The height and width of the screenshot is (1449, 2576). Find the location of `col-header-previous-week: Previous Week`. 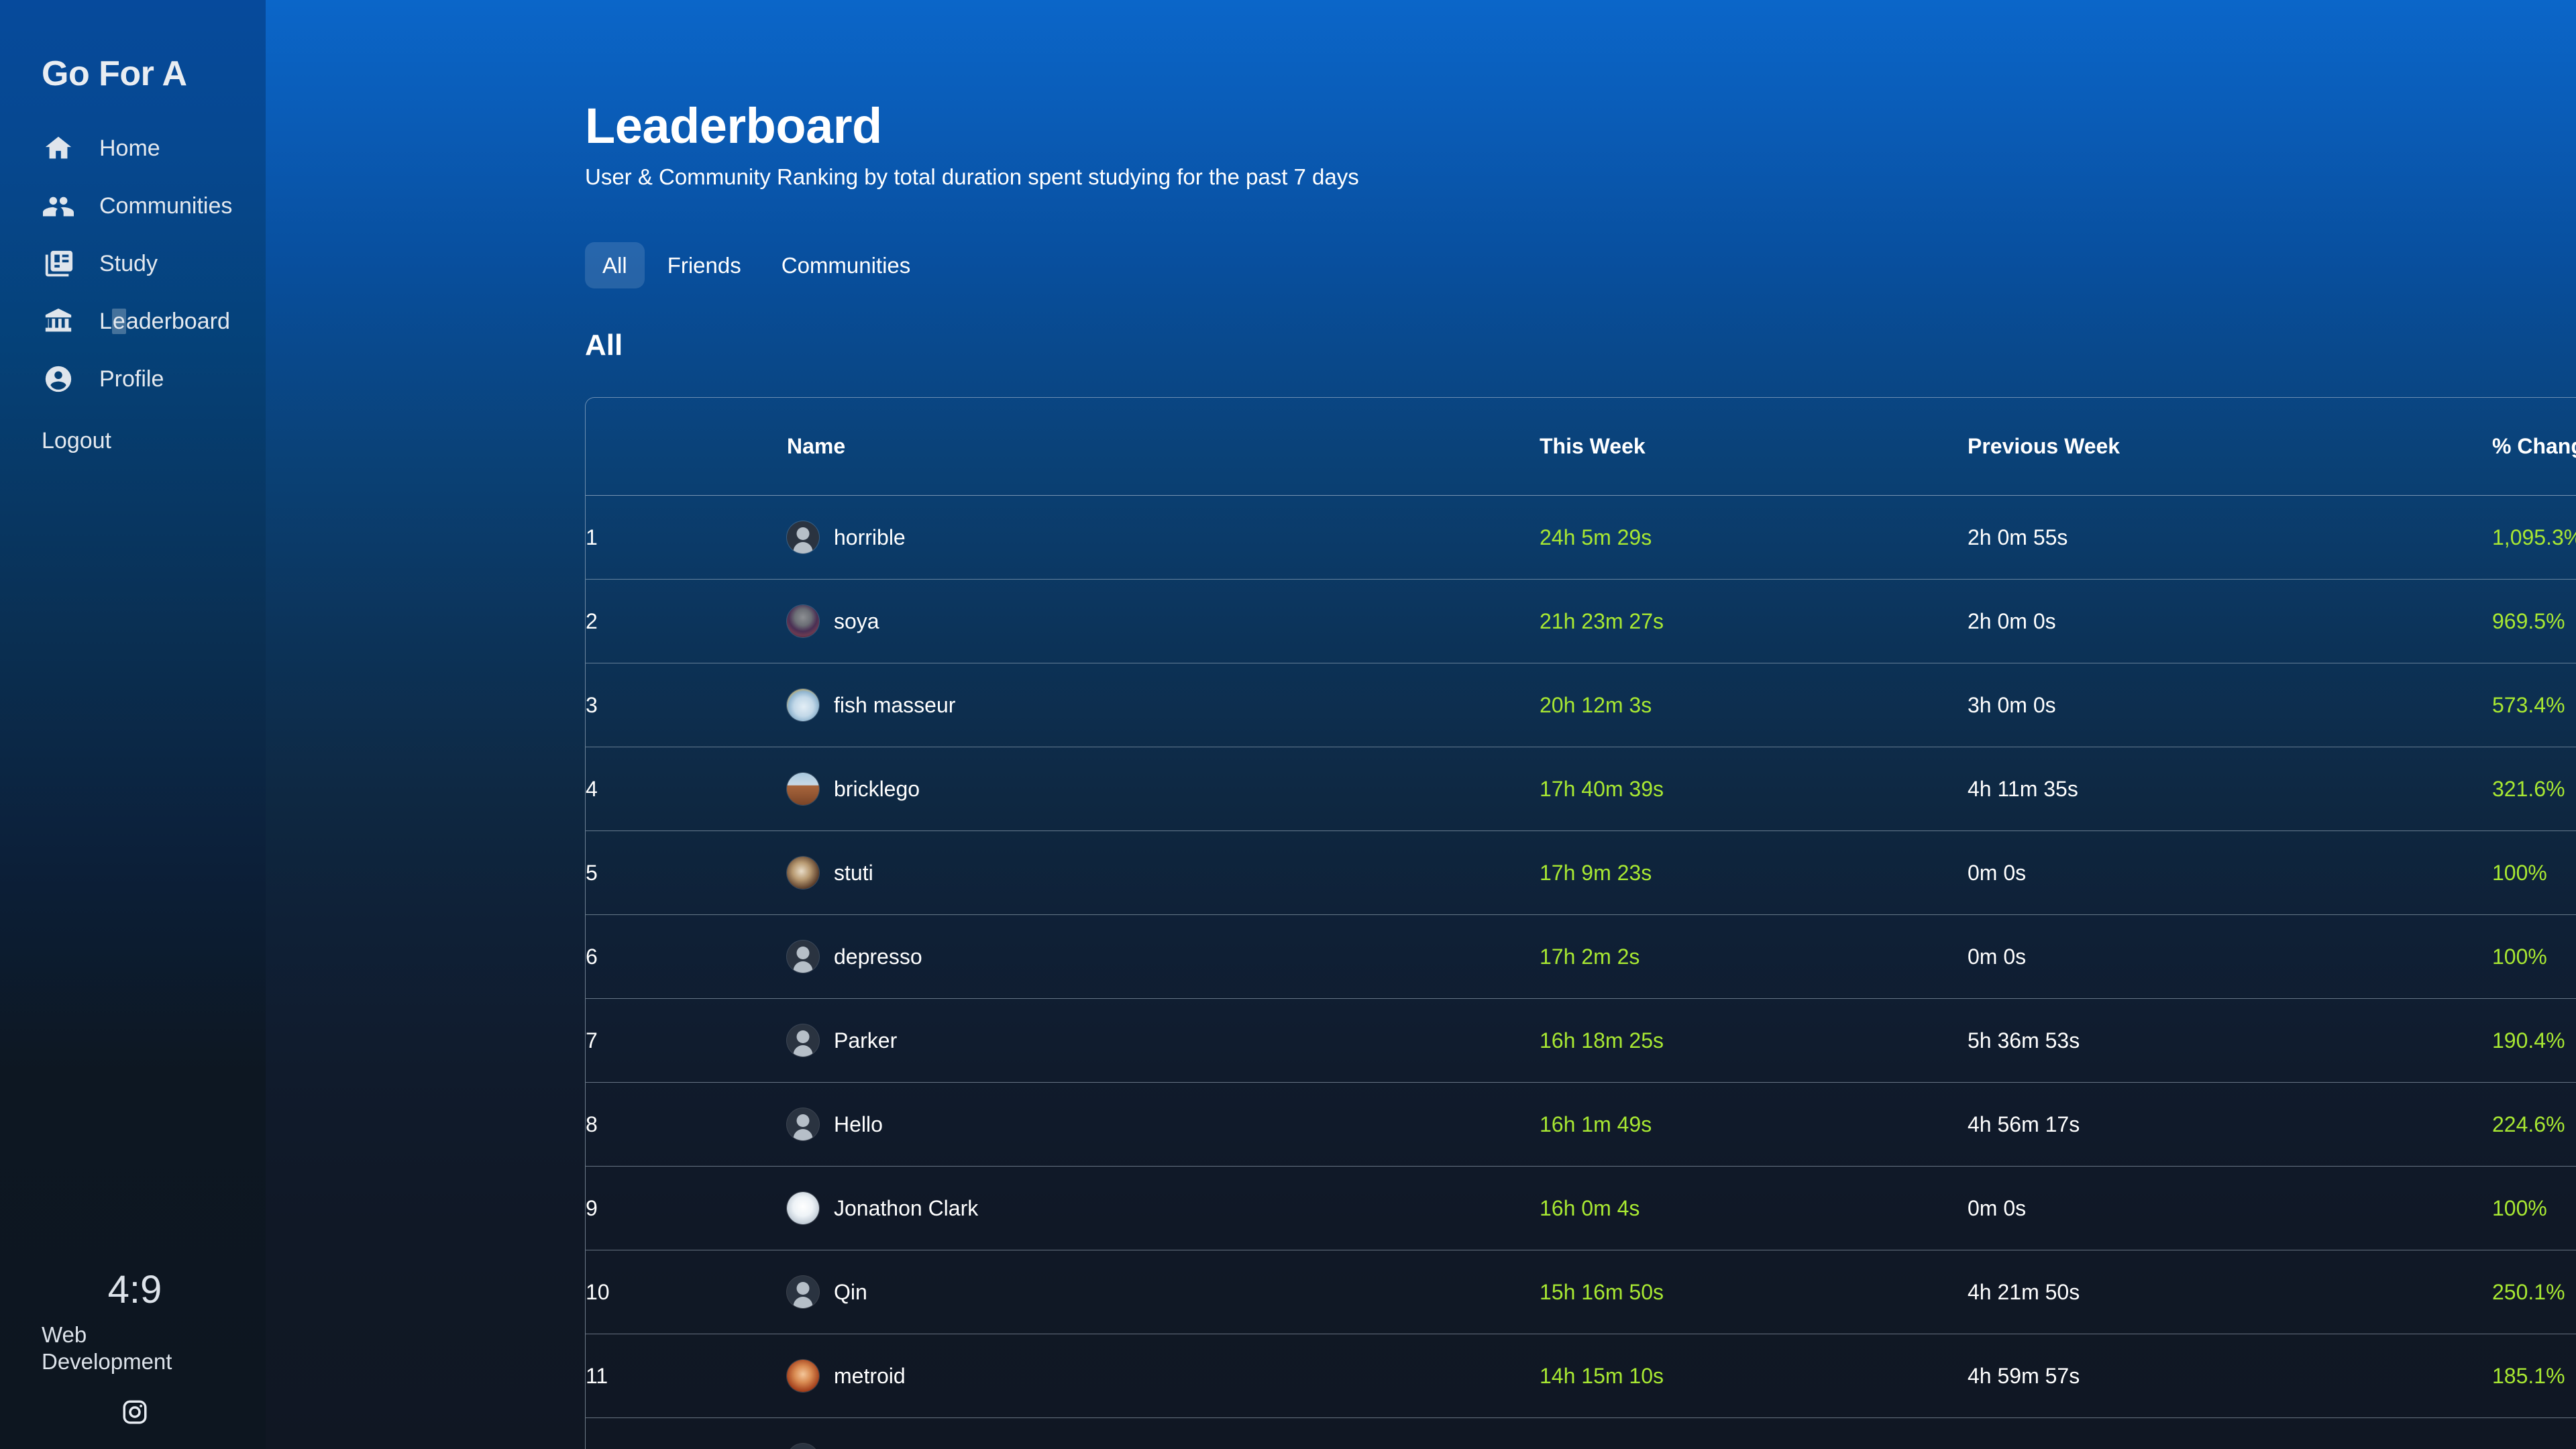

col-header-previous-week: Previous Week is located at coordinates (2230, 447).